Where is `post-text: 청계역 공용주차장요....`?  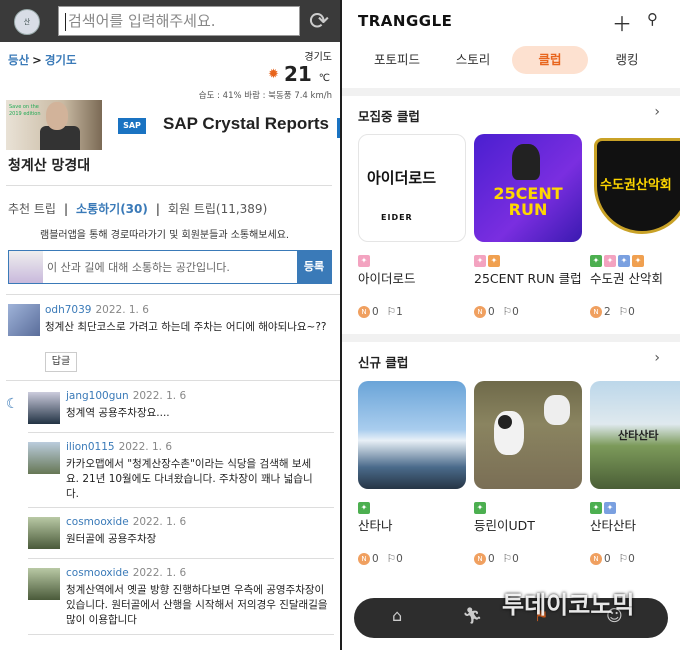
post-text: 청계역 공용주차장요.... is located at coordinates (118, 413).